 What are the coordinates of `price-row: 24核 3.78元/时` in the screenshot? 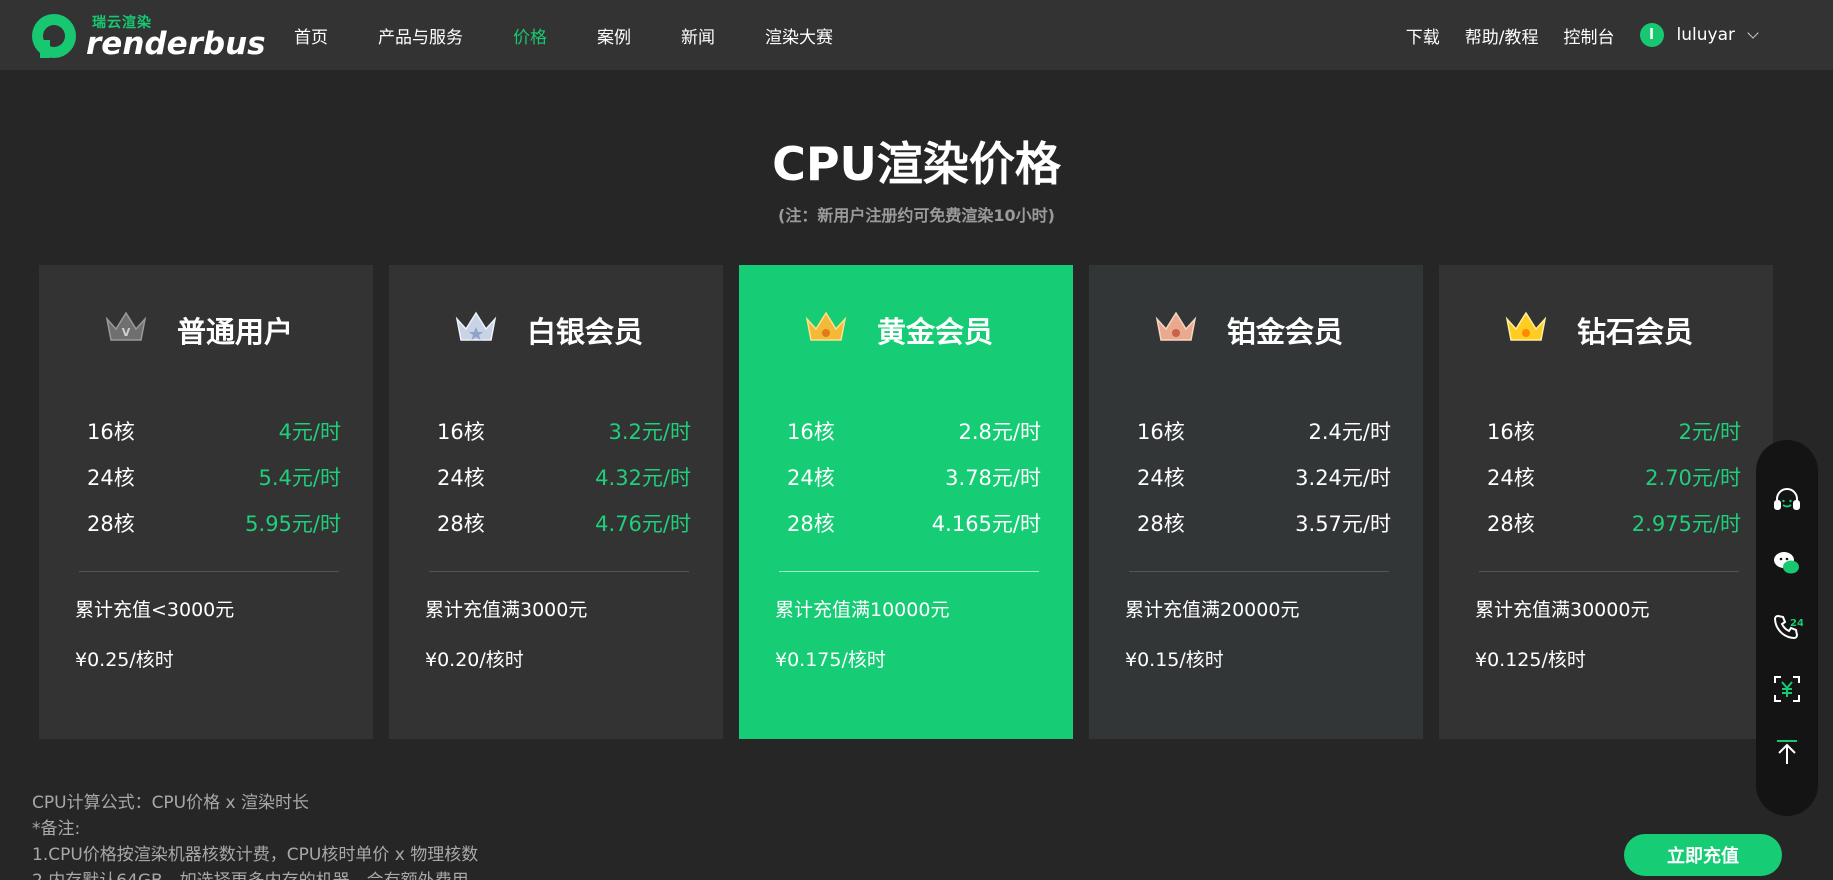 It's located at (914, 477).